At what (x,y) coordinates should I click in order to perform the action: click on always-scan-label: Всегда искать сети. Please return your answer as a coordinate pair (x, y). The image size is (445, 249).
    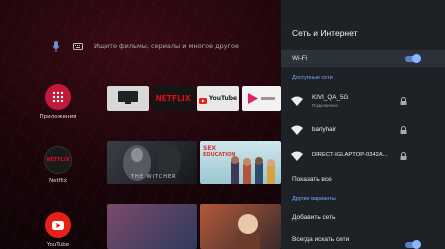
    Looking at the image, I should click on (321, 239).